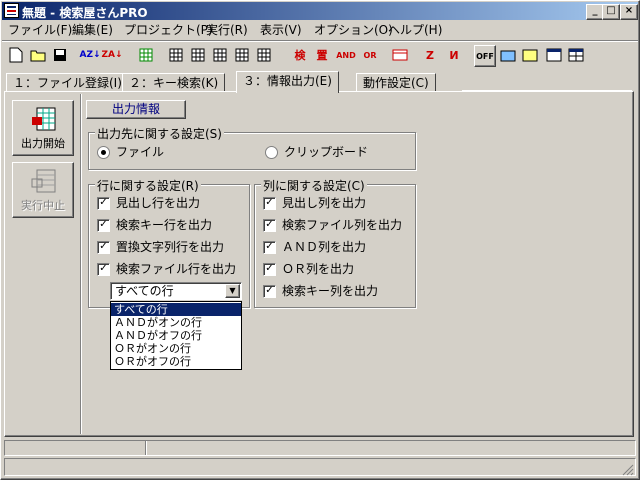  I want to click on row-filter-dropdown-list: すべての行 ＡＮＤがオンの行 ＡＮＤがオフの行 ＯＲがオンの行 ＯＲがオフの行, so click(176, 335).